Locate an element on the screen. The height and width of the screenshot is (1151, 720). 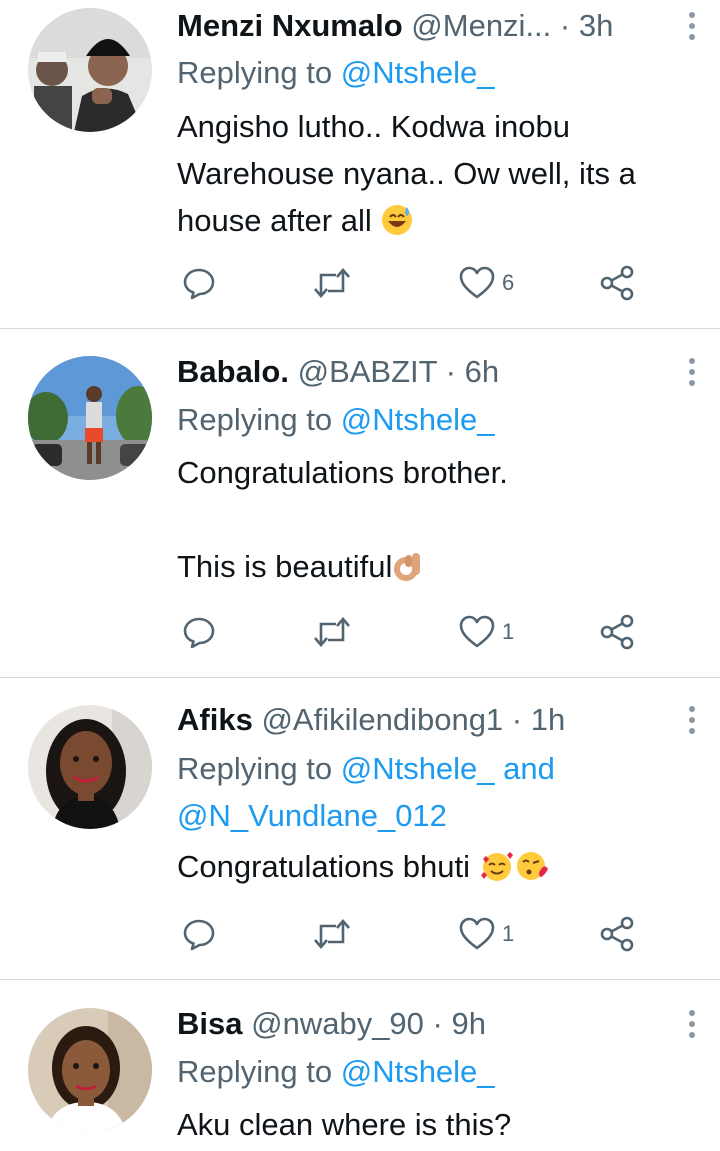
tweet-header: Afiks @Afikilendibong1 · 1h is located at coordinates (428, 720).